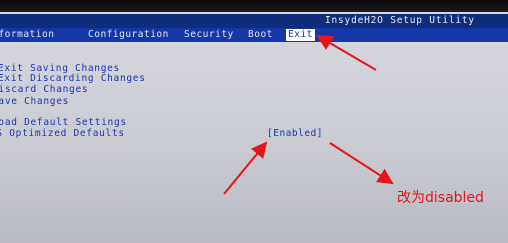  What do you see at coordinates (346, 52) in the screenshot?
I see `arrow-to-exit-tab` at bounding box center [346, 52].